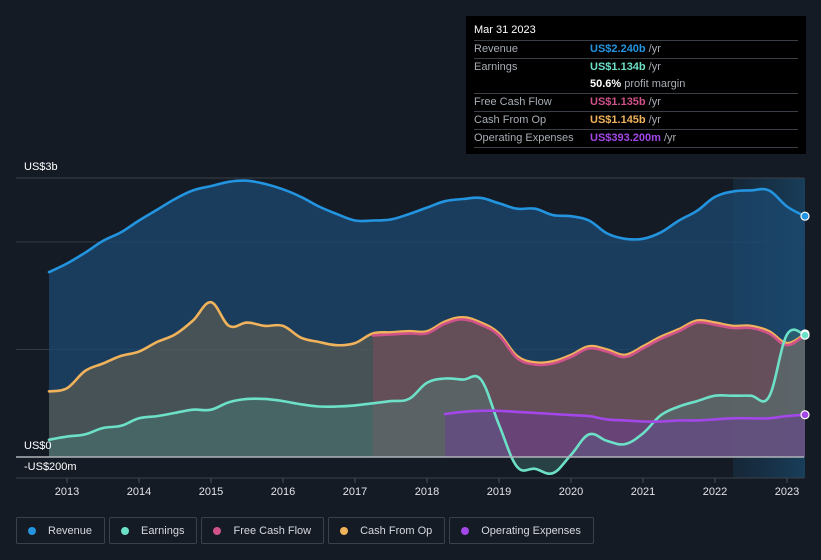 The height and width of the screenshot is (560, 821). I want to click on tooltip-label: Free Cash Flow, so click(513, 102).